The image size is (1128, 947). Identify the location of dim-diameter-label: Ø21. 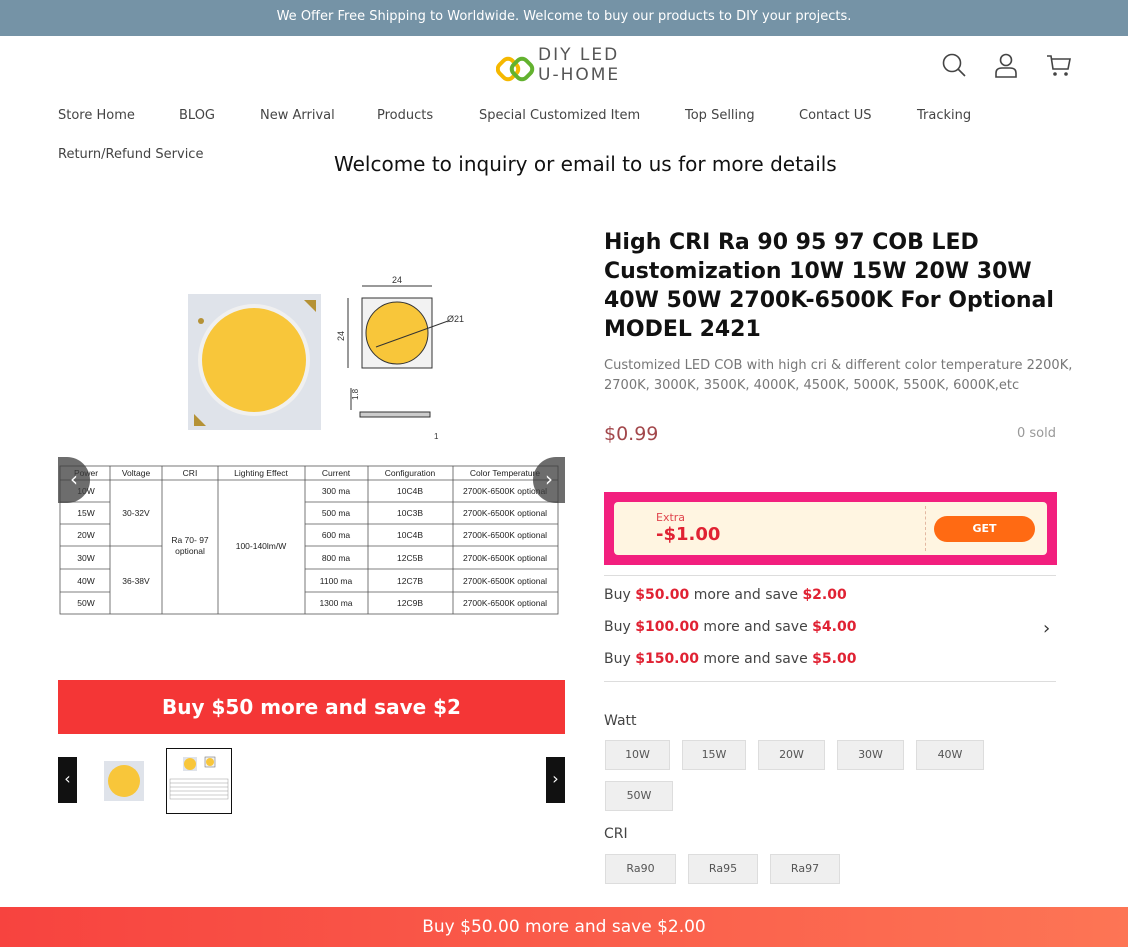
(455, 319).